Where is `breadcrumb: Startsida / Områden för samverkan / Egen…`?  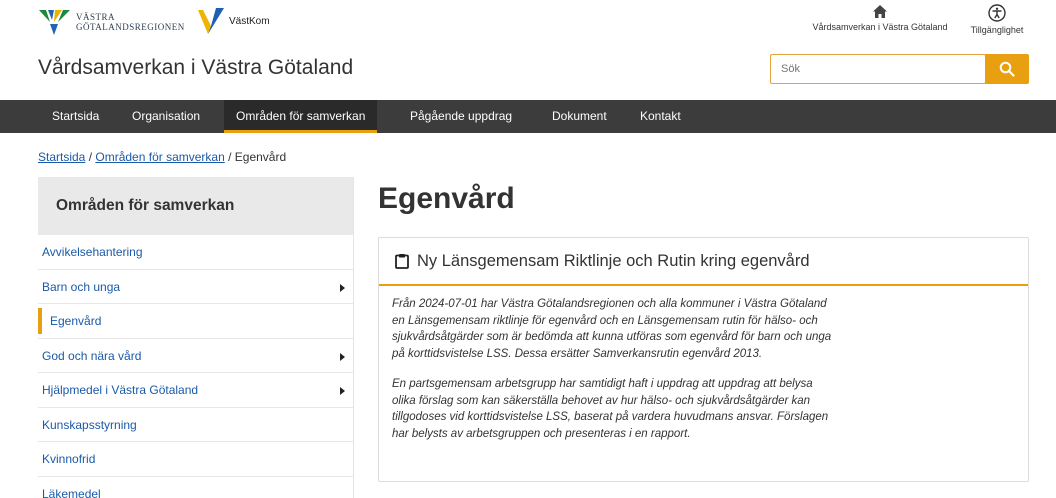 breadcrumb: Startsida / Områden för samverkan / Egen… is located at coordinates (162, 157).